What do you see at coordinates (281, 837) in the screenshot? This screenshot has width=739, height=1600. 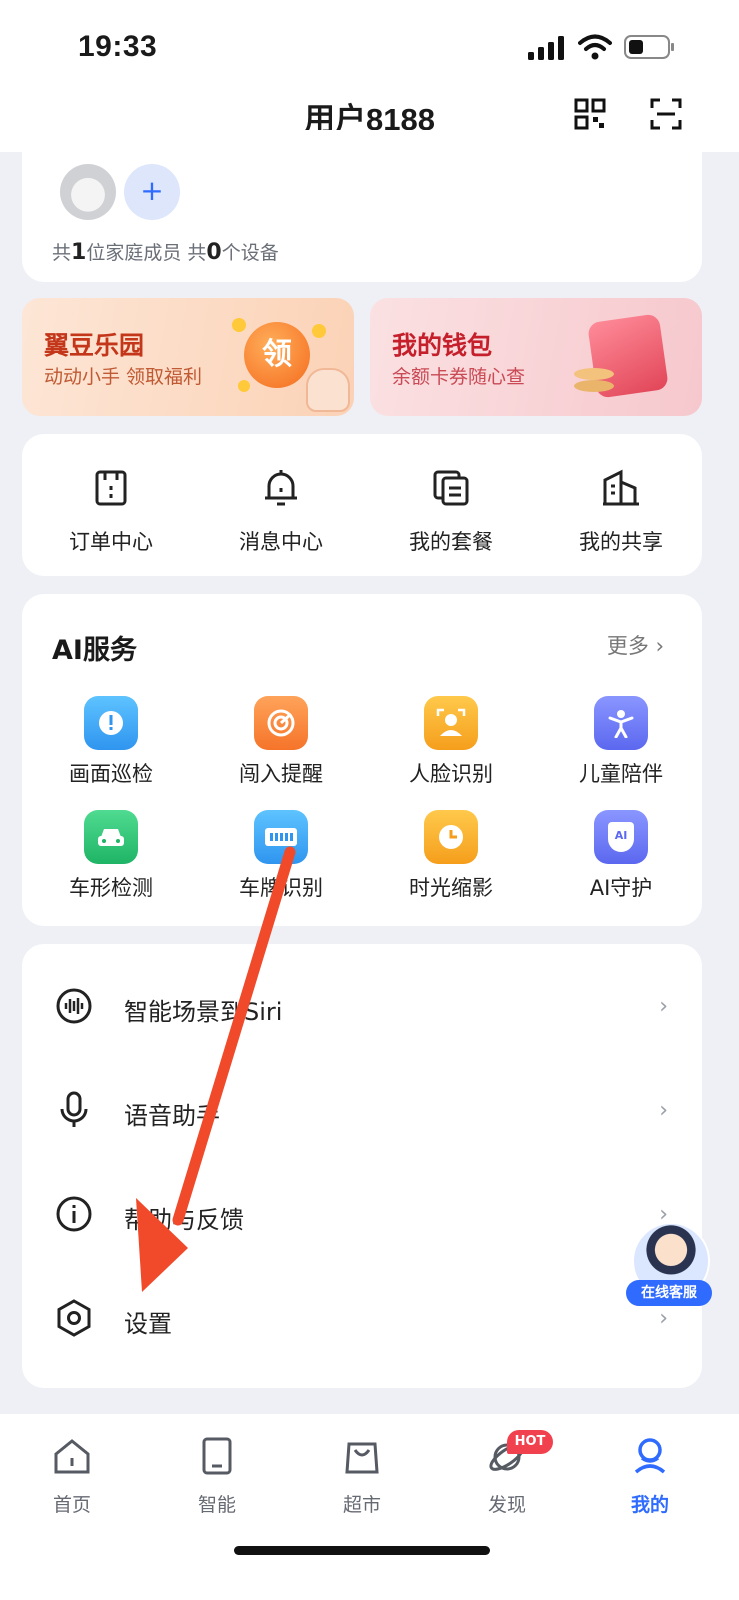 I see `plate-icon` at bounding box center [281, 837].